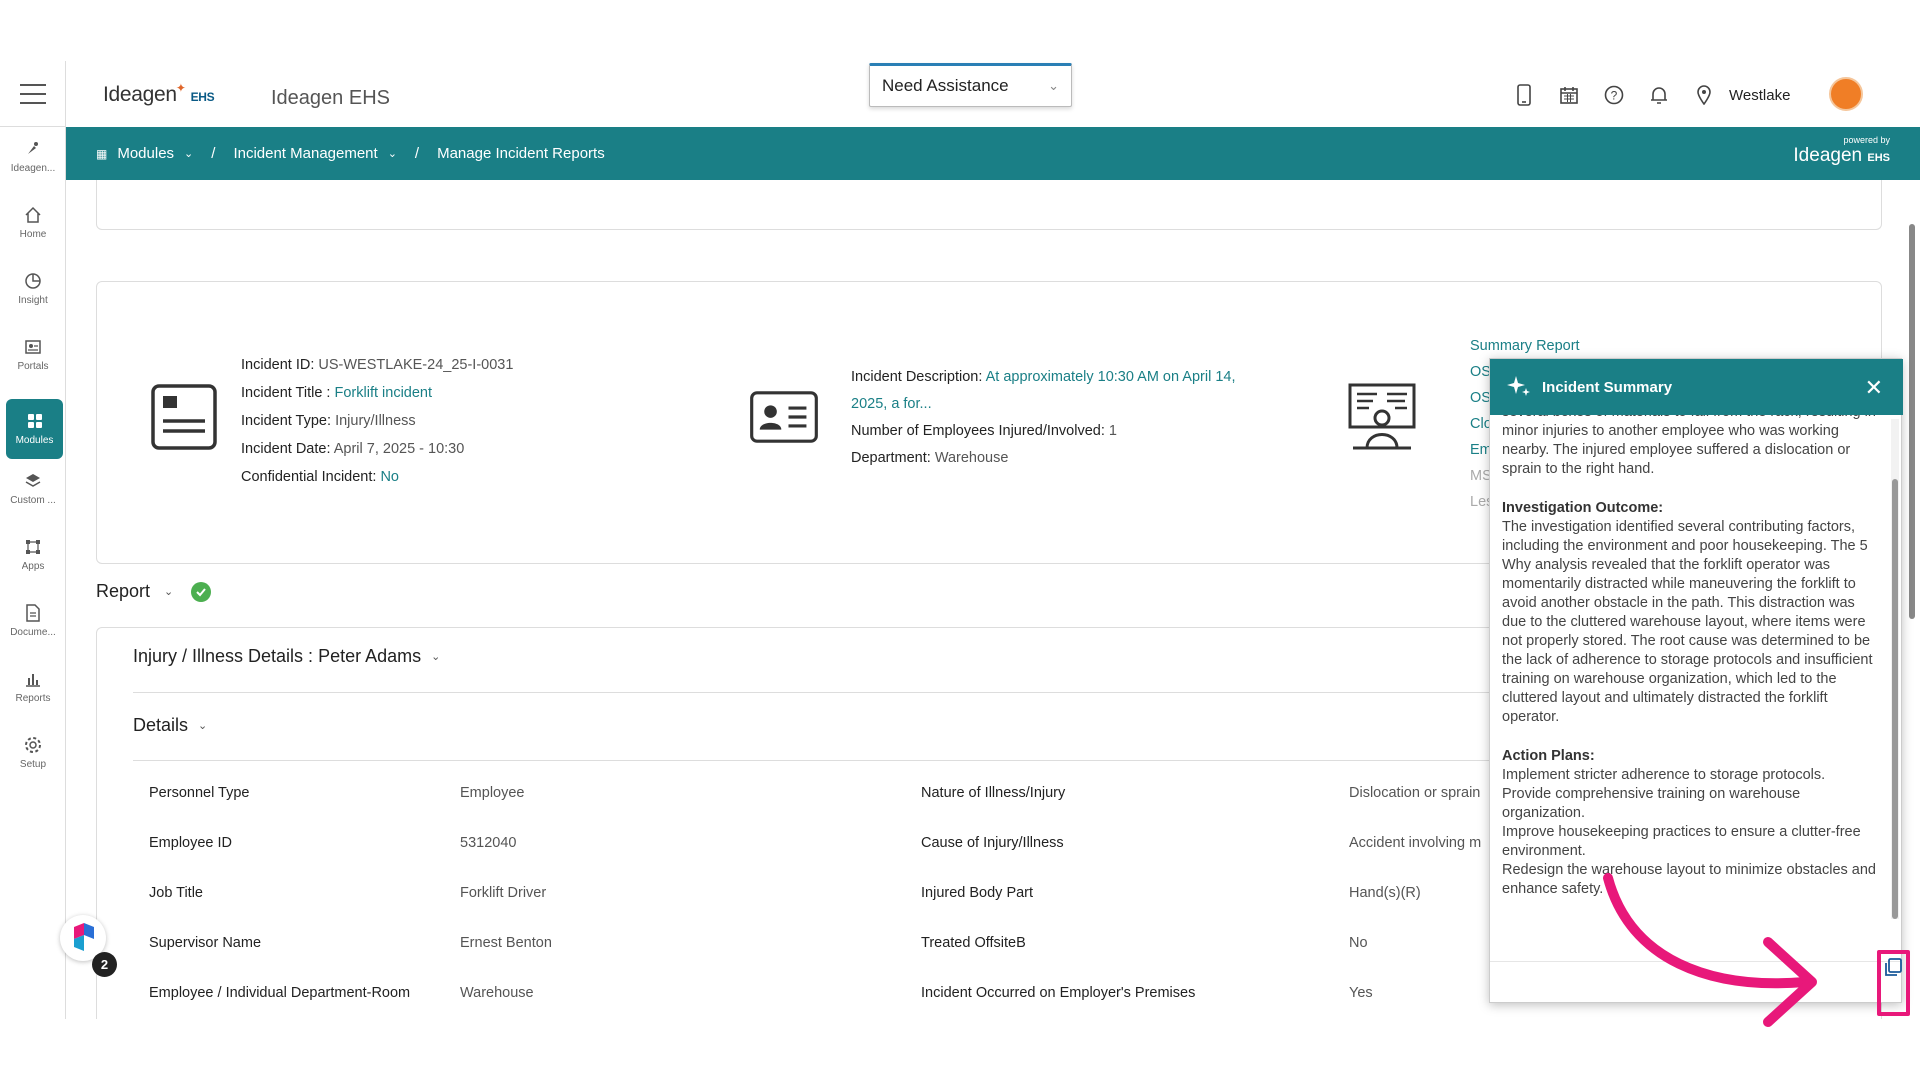 The image size is (1920, 1080). What do you see at coordinates (33, 745) in the screenshot?
I see `gear-icon` at bounding box center [33, 745].